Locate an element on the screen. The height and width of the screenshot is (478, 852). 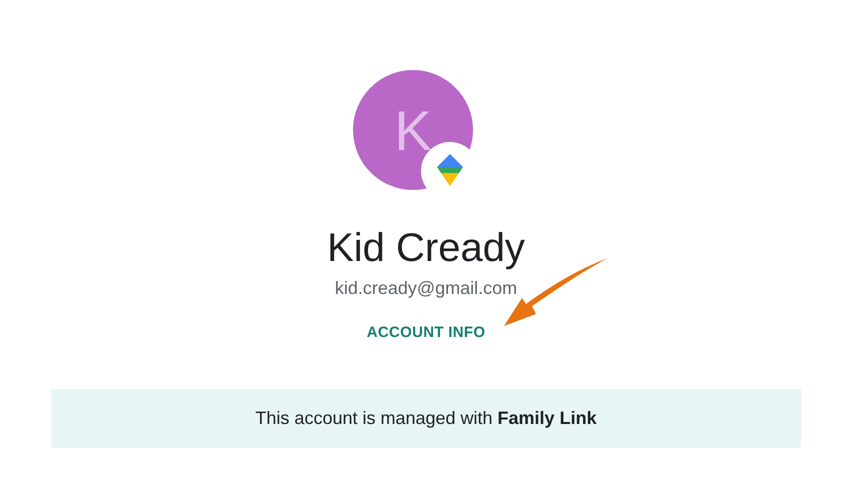
account-name: Kid Cready is located at coordinates (426, 248).